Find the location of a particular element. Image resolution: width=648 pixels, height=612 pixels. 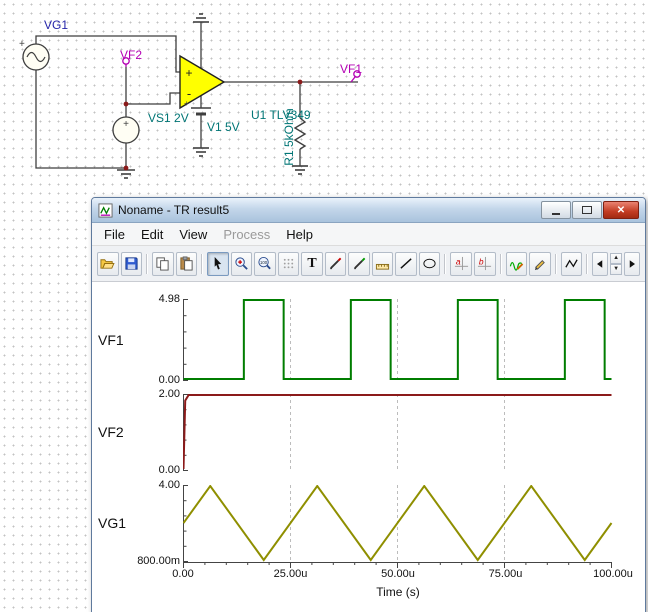

svg-text: 100 is located at coordinates (264, 262).